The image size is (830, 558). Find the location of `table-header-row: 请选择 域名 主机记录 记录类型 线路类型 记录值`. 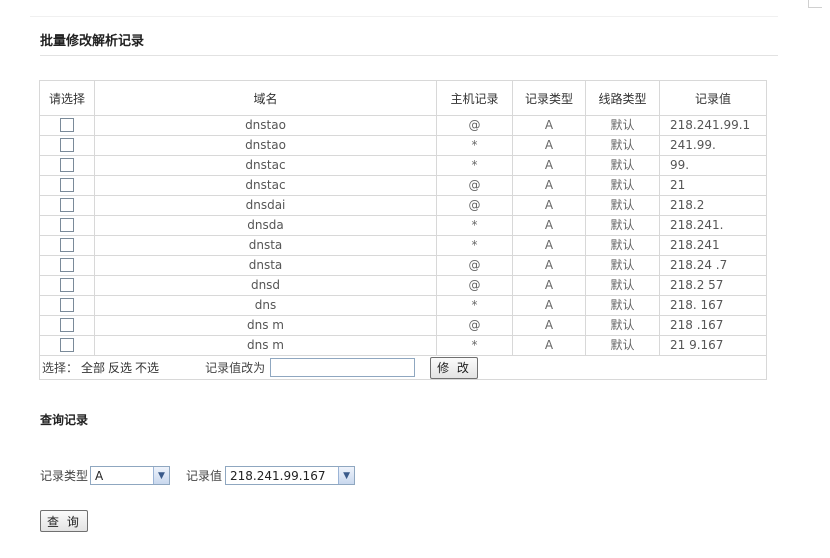

table-header-row: 请选择 域名 主机记录 记录类型 线路类型 记录值 is located at coordinates (403, 98).